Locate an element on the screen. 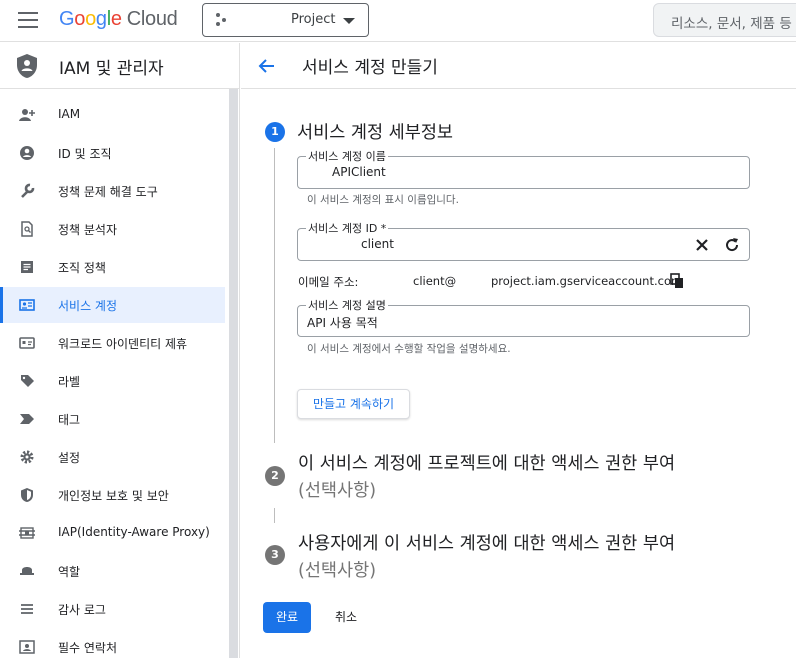 The height and width of the screenshot is (658, 796). sidebar-item-label: 정책 분석자 is located at coordinates (88, 230).